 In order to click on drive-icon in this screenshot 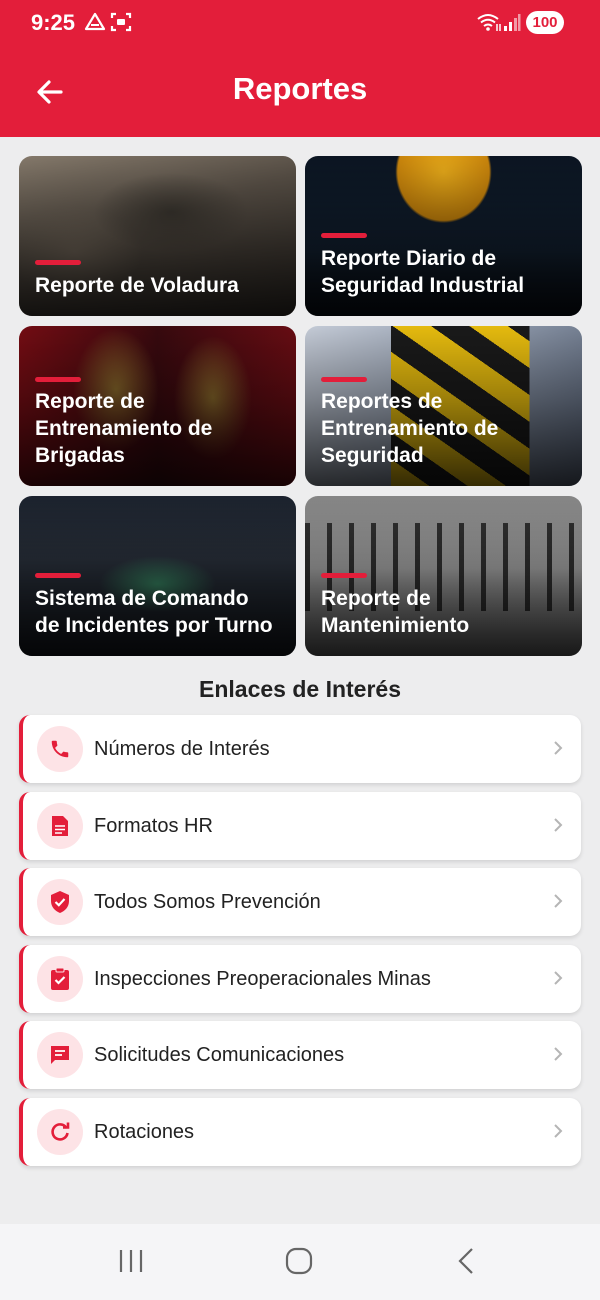, I will do `click(95, 22)`.